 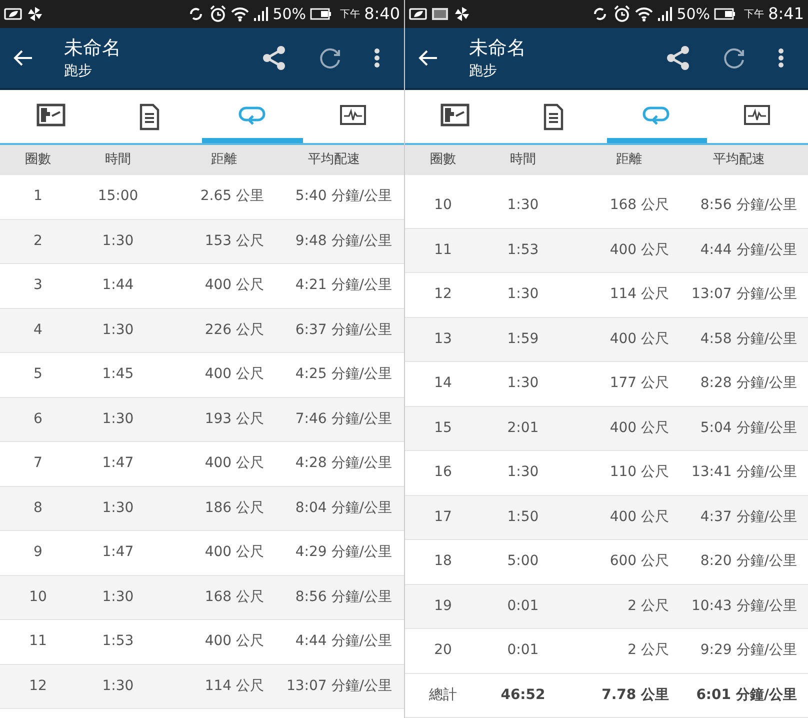 What do you see at coordinates (118, 641) in the screenshot?
I see `lap-time: 1:53` at bounding box center [118, 641].